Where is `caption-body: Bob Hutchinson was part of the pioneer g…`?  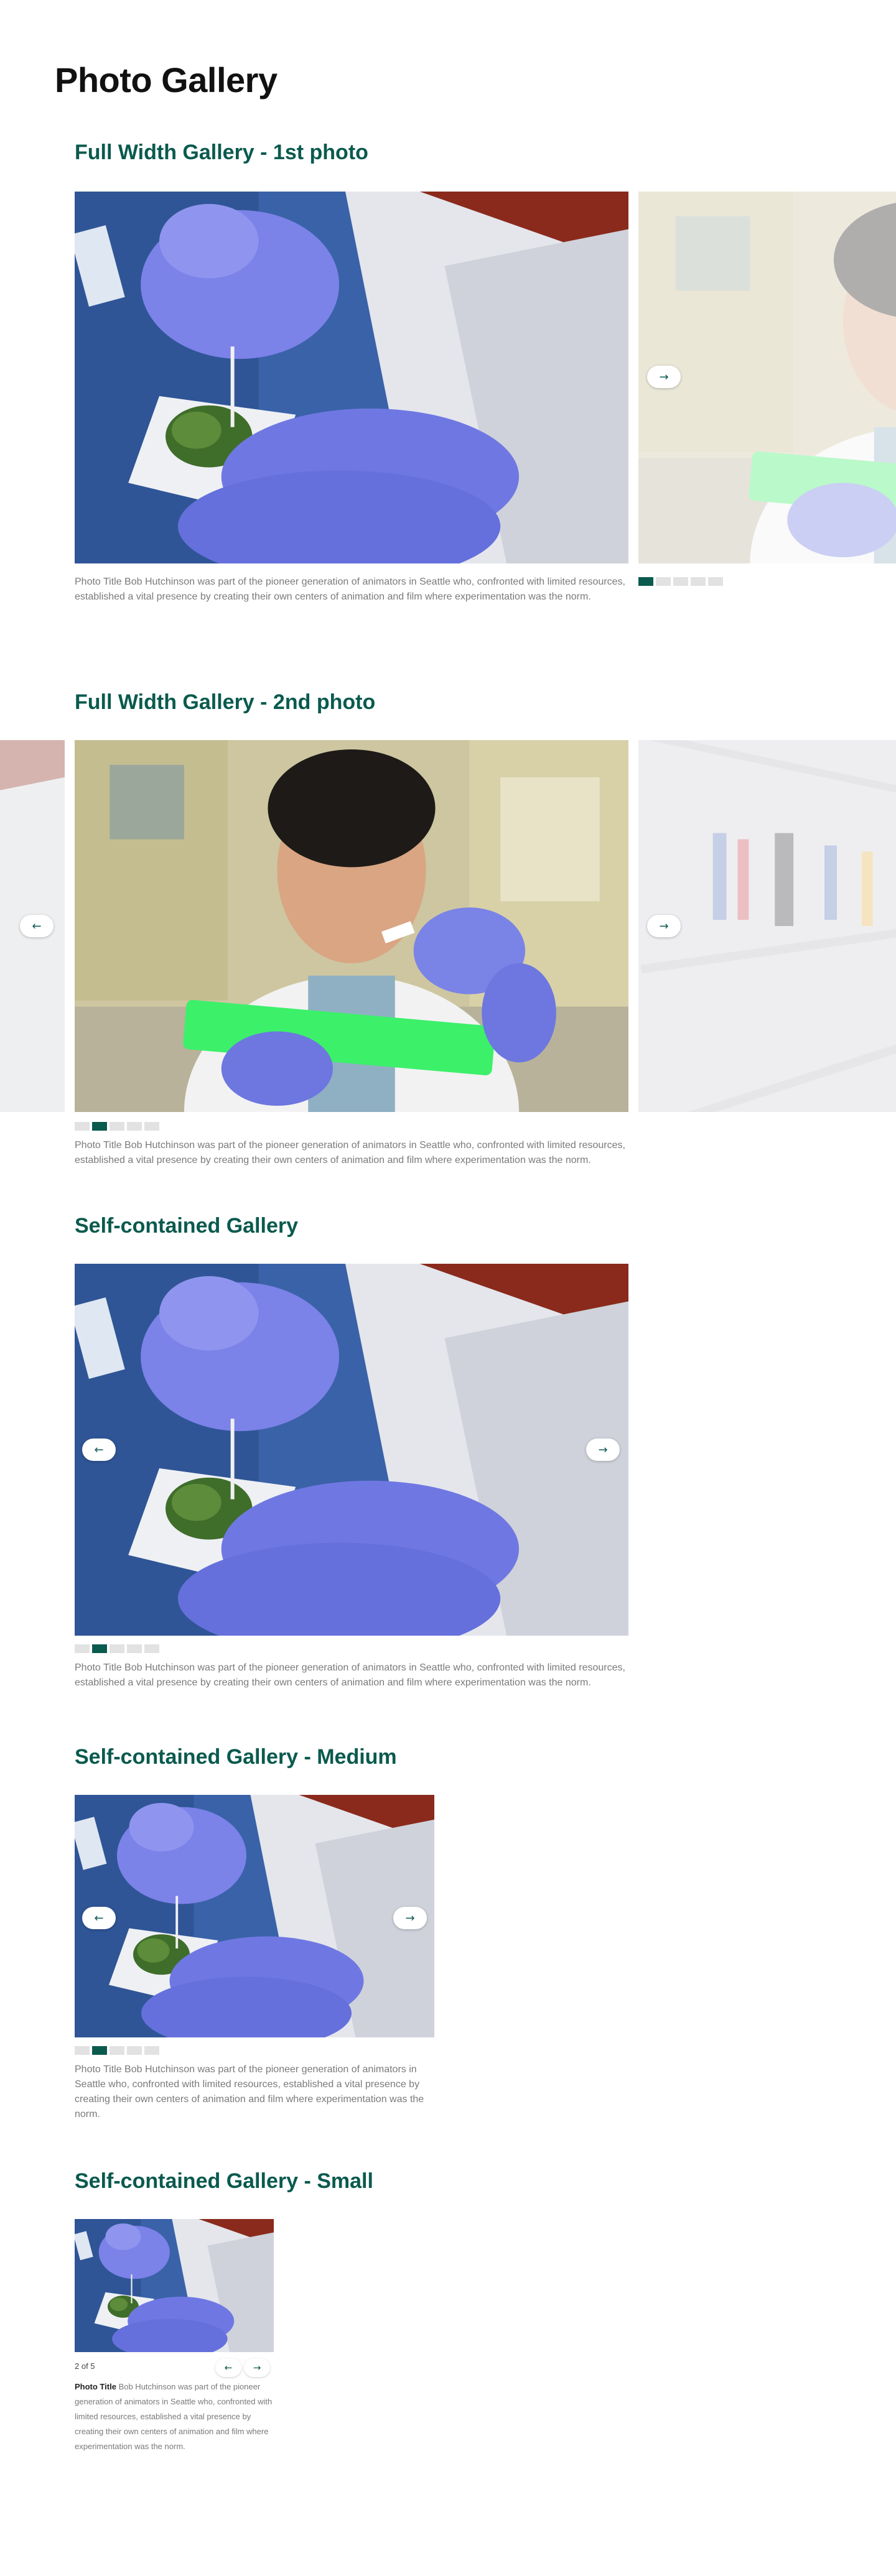 caption-body: Bob Hutchinson was part of the pioneer g… is located at coordinates (174, 2417).